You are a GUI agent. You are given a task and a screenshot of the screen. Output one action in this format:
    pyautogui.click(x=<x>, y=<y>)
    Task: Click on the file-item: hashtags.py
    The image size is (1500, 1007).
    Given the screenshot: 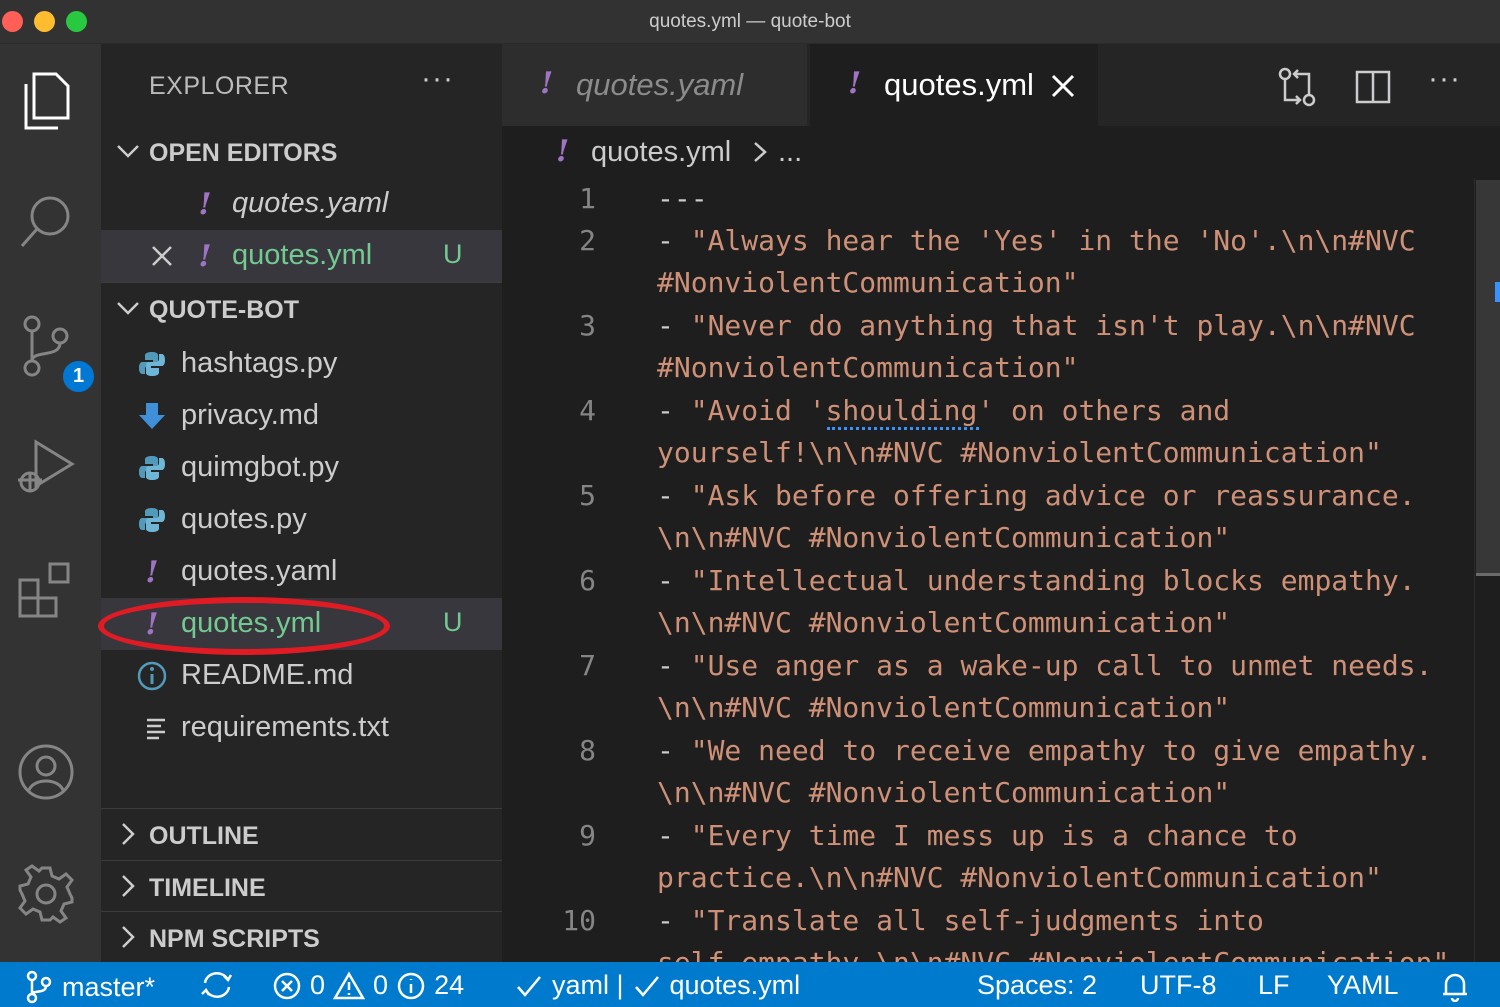 What is the action you would take?
    pyautogui.click(x=301, y=364)
    